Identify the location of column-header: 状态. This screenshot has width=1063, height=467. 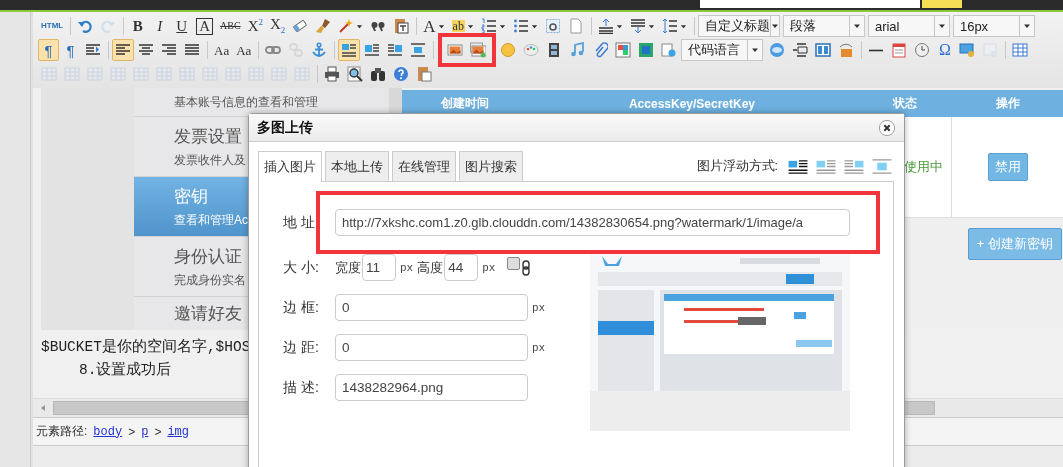
(904, 103).